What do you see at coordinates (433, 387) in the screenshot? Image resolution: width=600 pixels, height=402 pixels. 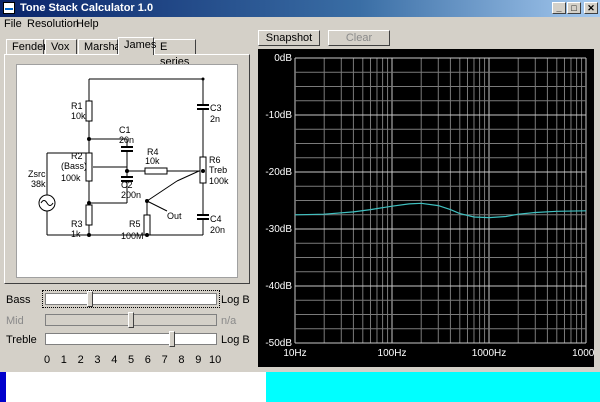 I see `background-cyan-area` at bounding box center [433, 387].